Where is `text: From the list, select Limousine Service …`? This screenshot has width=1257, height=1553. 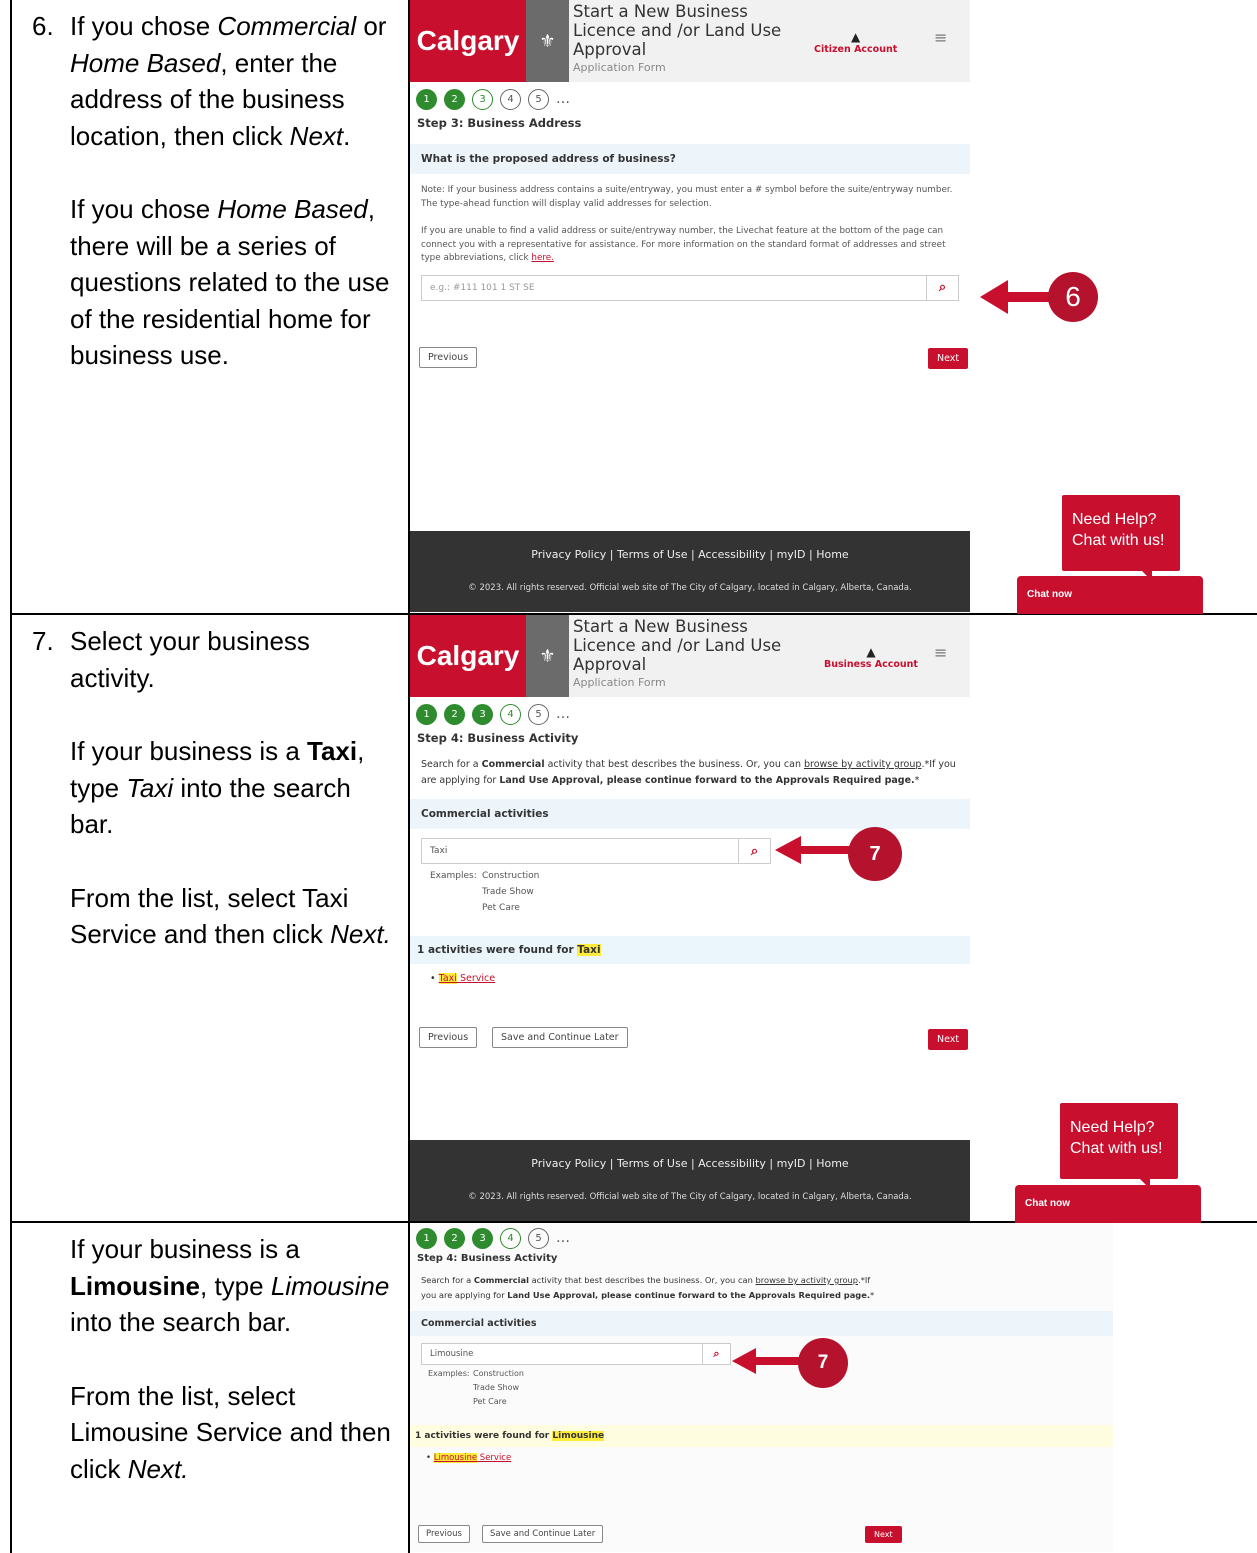 text: From the list, select Limousine Service … is located at coordinates (230, 1432).